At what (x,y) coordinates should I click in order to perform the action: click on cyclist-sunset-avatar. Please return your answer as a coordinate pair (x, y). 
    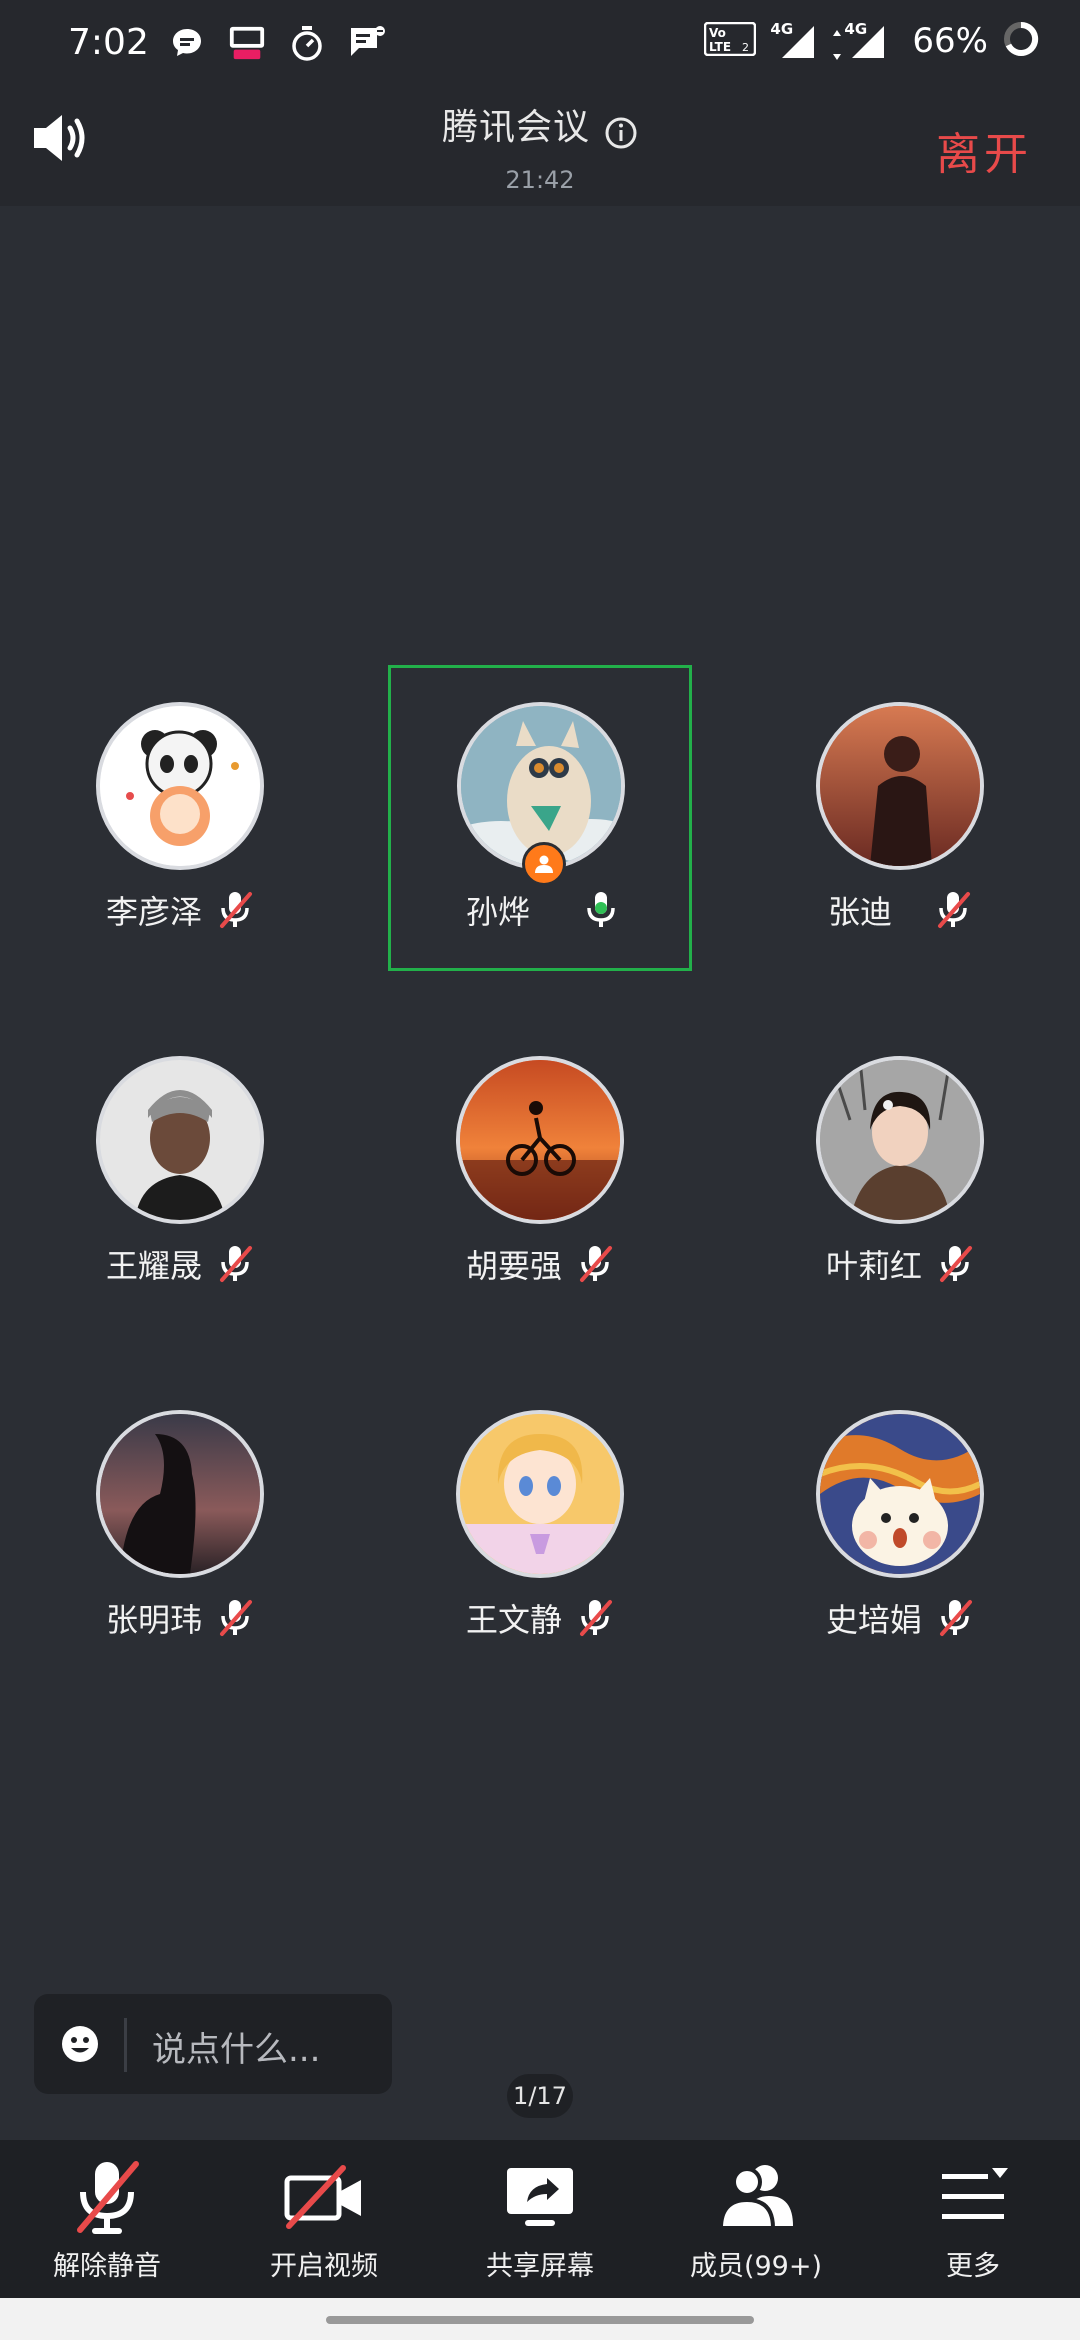
    Looking at the image, I should click on (540, 1140).